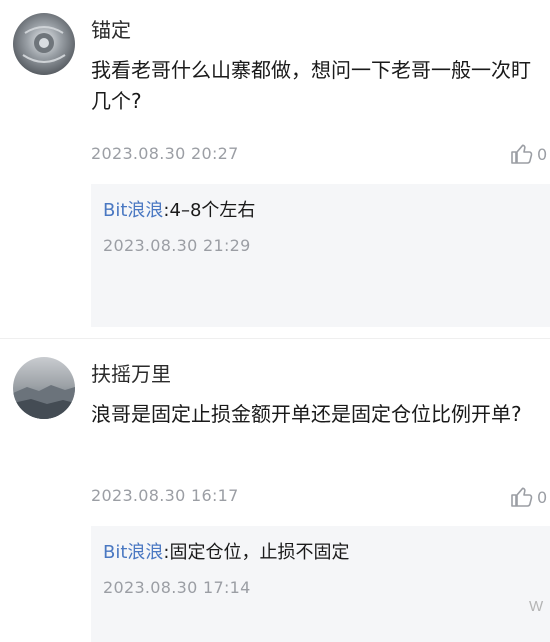 The width and height of the screenshot is (550, 642). I want to click on comment-text: 我看老哥什么山寨都做，想问一下老哥一般一次盯几个?, so click(311, 85).